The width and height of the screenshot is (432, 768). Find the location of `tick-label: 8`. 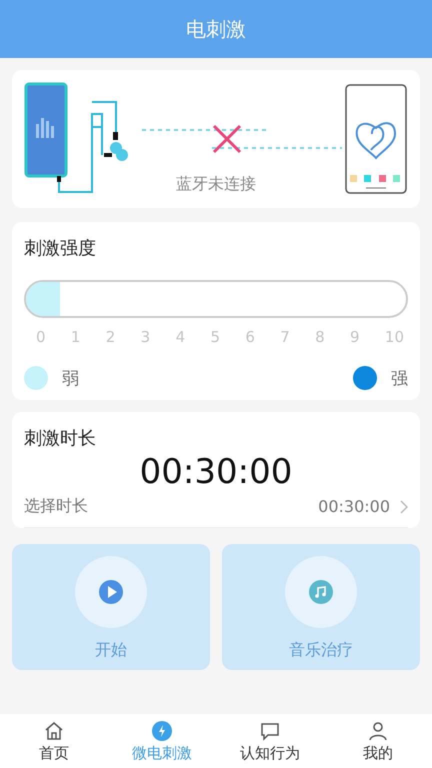

tick-label: 8 is located at coordinates (320, 337).